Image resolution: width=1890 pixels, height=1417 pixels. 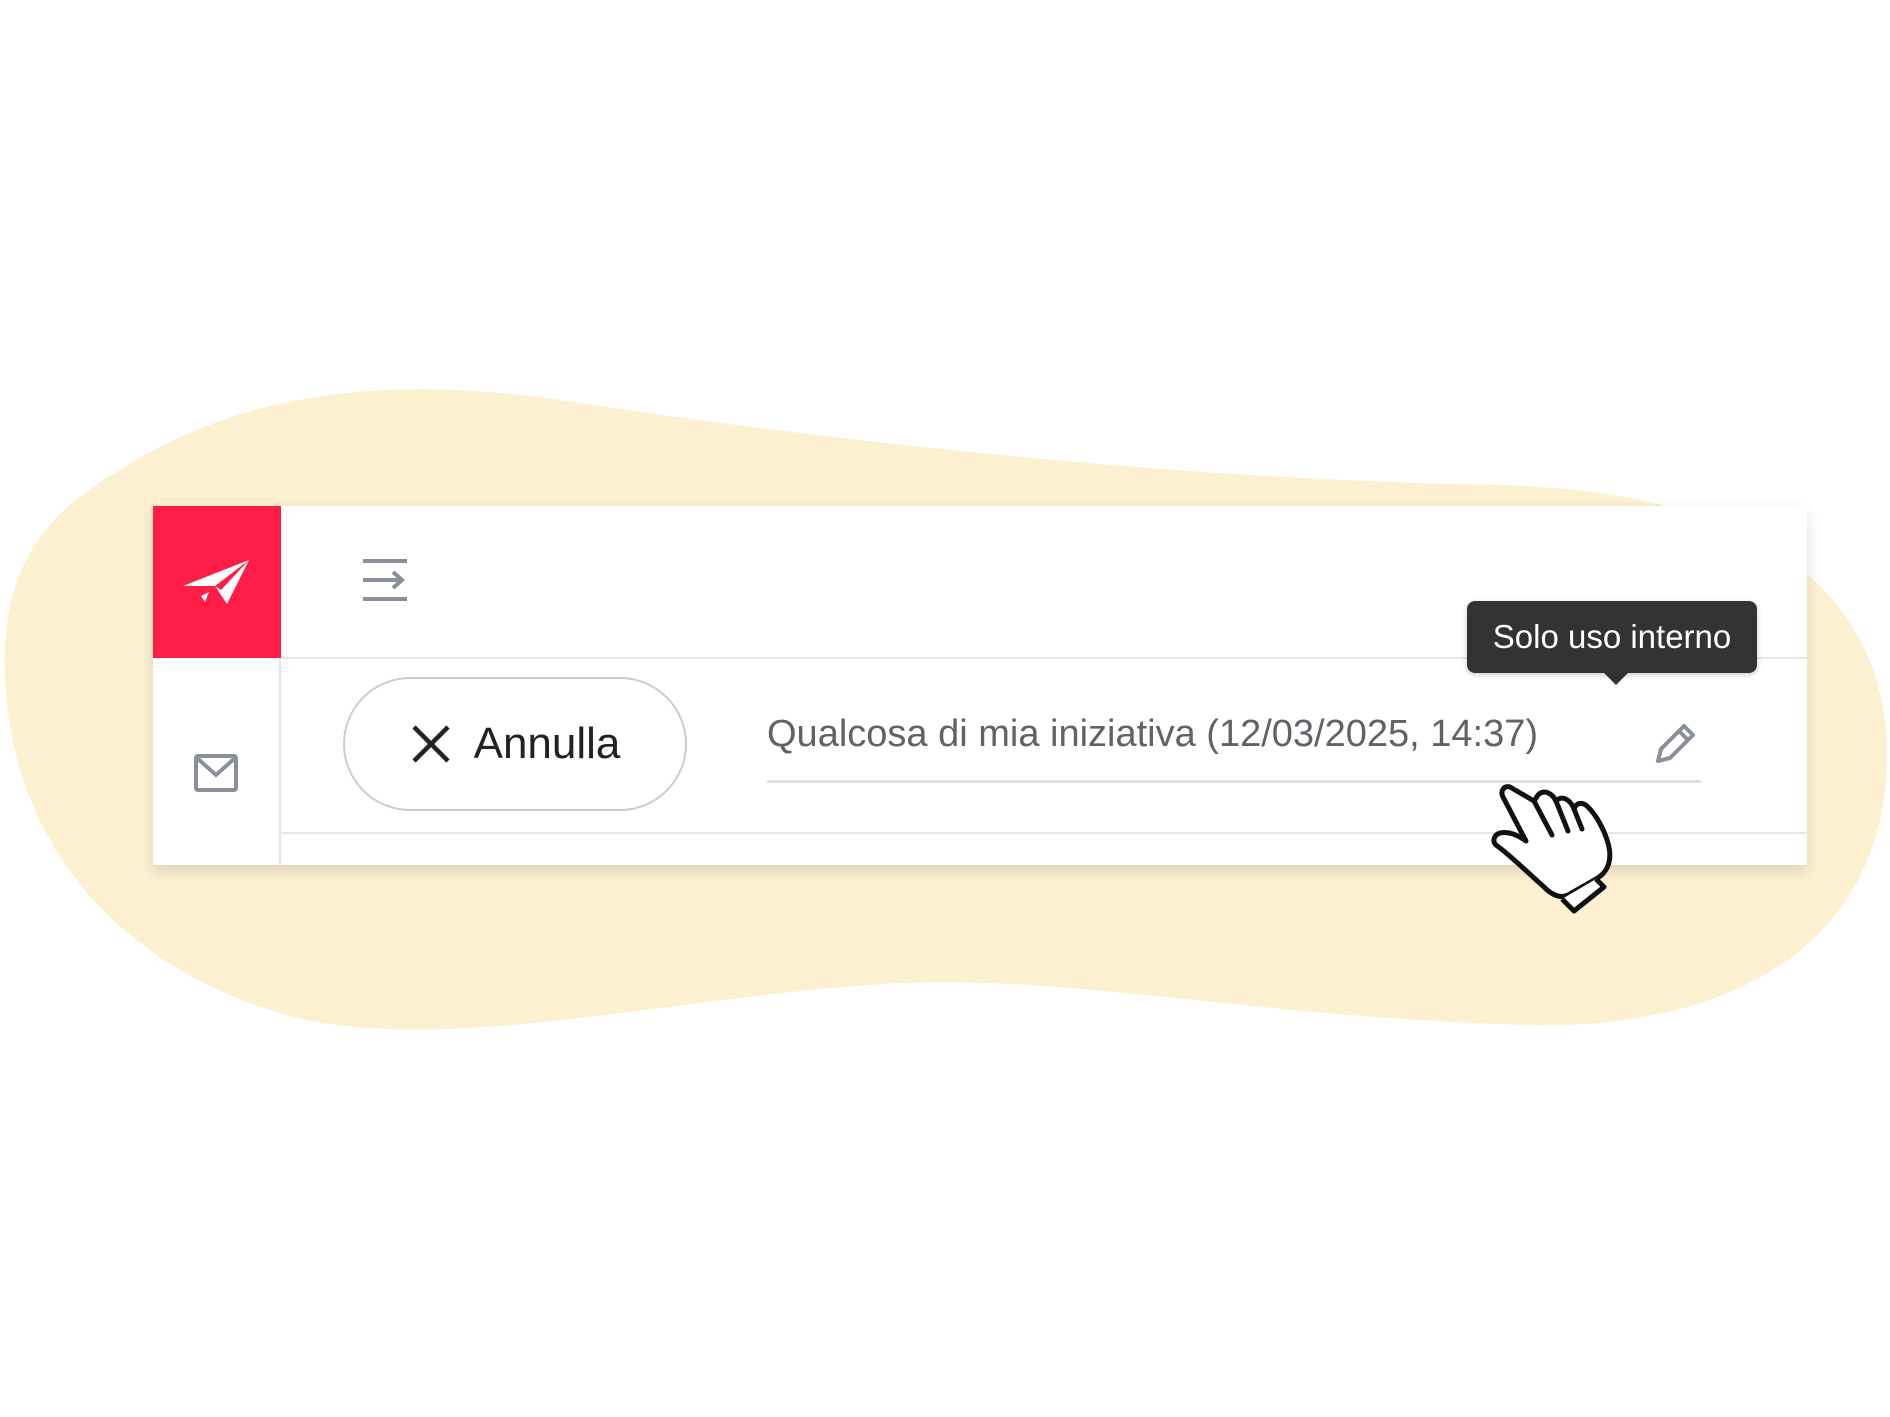 What do you see at coordinates (1612, 636) in the screenshot?
I see `tooltip-text: Solo uso interno` at bounding box center [1612, 636].